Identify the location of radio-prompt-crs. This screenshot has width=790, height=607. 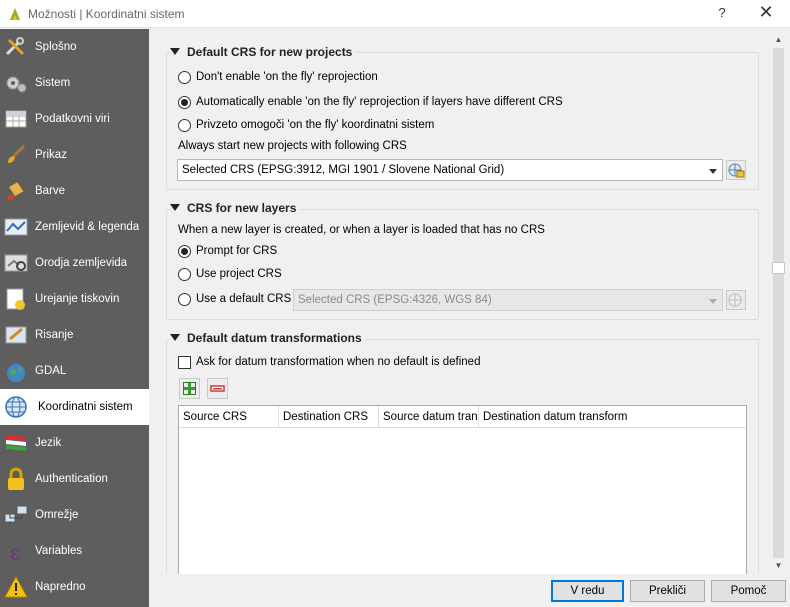
(184, 251).